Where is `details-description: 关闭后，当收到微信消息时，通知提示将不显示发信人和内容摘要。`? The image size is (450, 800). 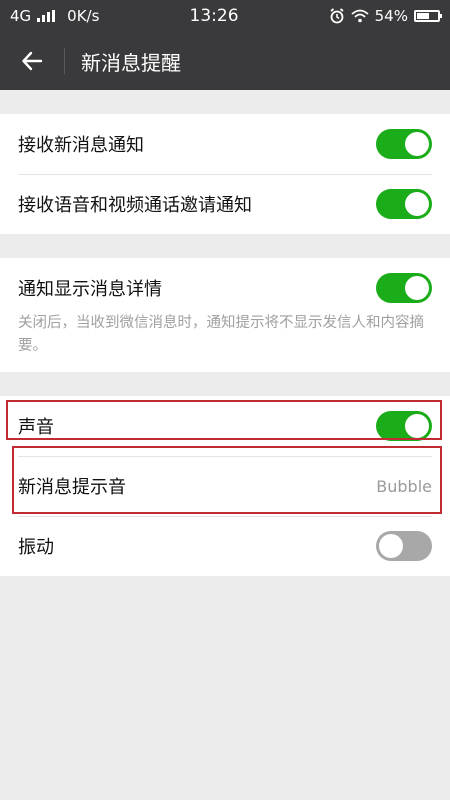
details-description: 关闭后，当收到微信消息时，通知提示将不显示发信人和内容摘要。 is located at coordinates (221, 334).